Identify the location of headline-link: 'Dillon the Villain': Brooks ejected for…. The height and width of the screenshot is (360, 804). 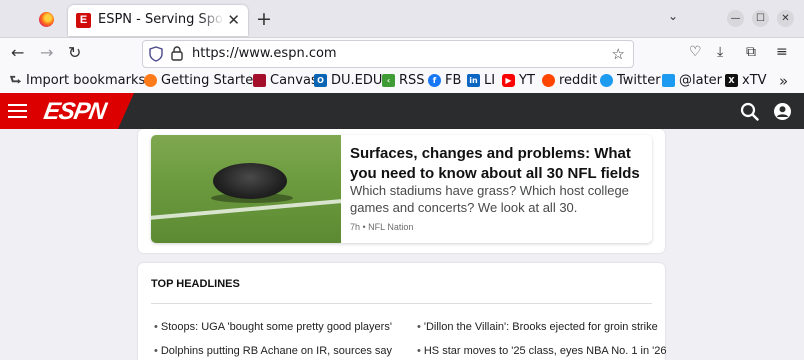
(537, 327).